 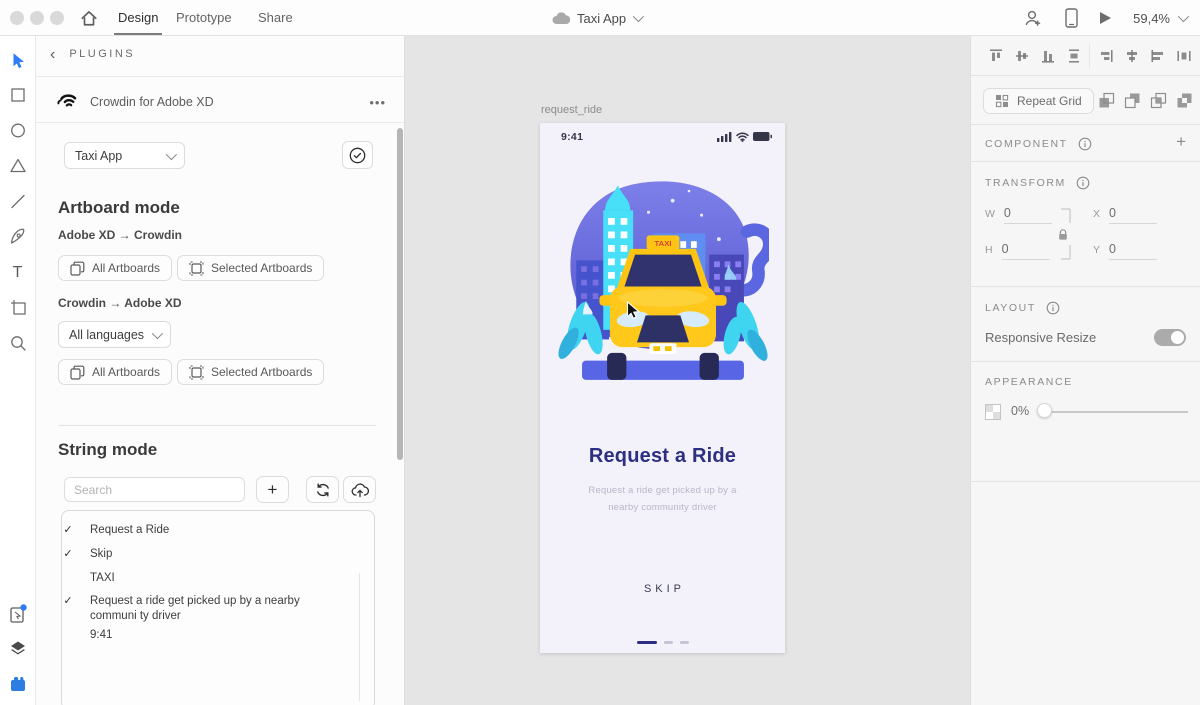 What do you see at coordinates (18, 307) in the screenshot?
I see `artboard-tool-icon` at bounding box center [18, 307].